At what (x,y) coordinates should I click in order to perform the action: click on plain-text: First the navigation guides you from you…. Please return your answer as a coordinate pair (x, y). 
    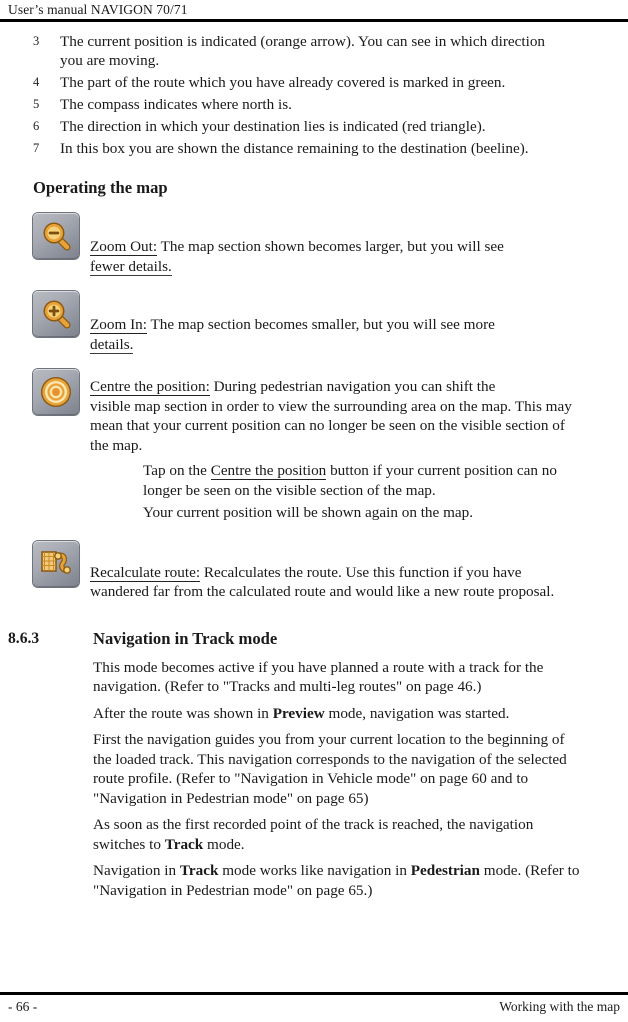
    Looking at the image, I should click on (330, 769).